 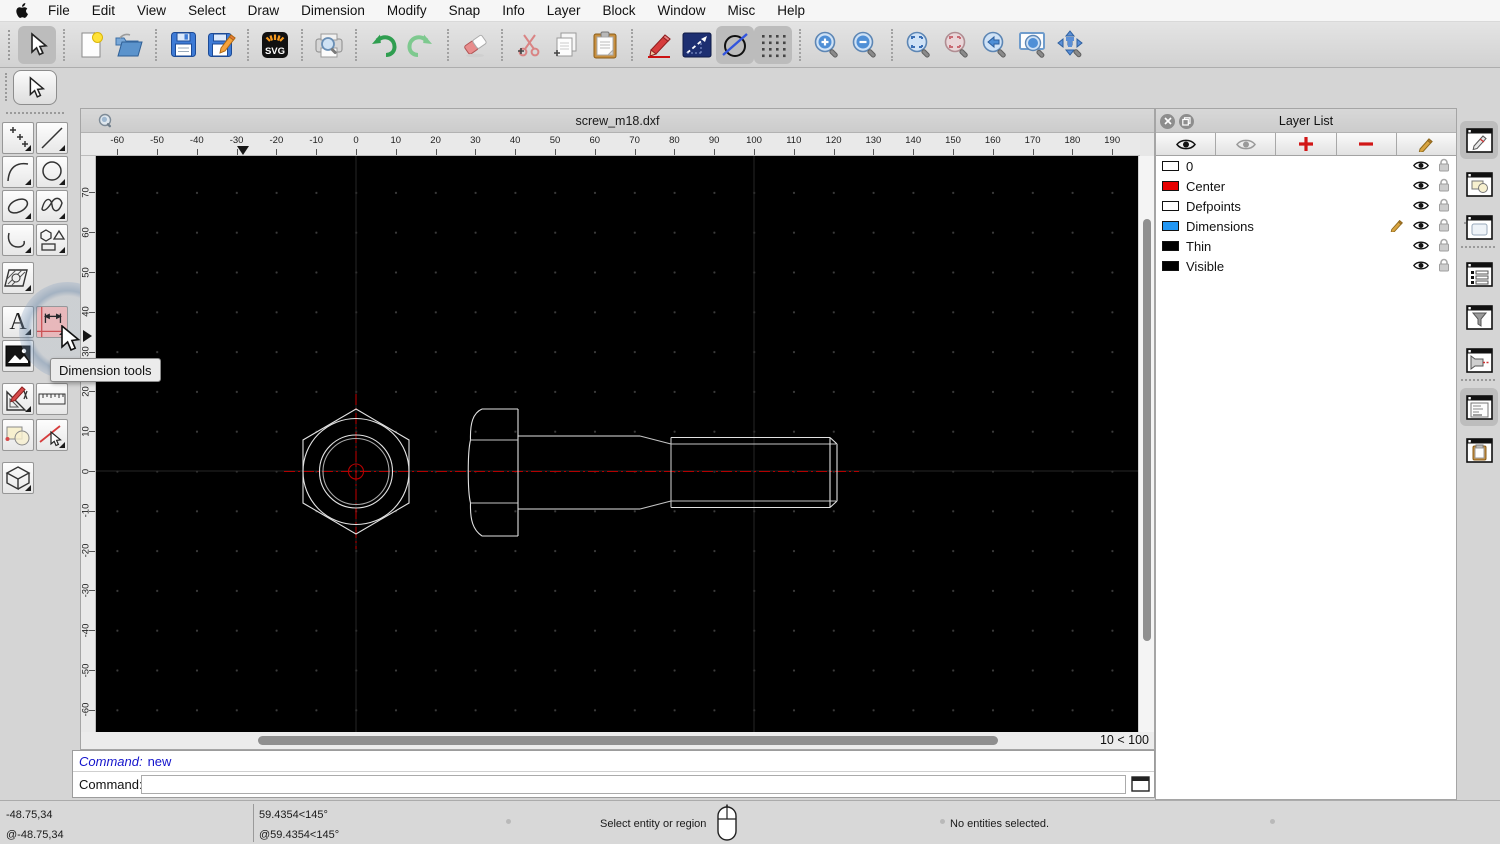 What do you see at coordinates (865, 45) in the screenshot?
I see `zoom-out-button` at bounding box center [865, 45].